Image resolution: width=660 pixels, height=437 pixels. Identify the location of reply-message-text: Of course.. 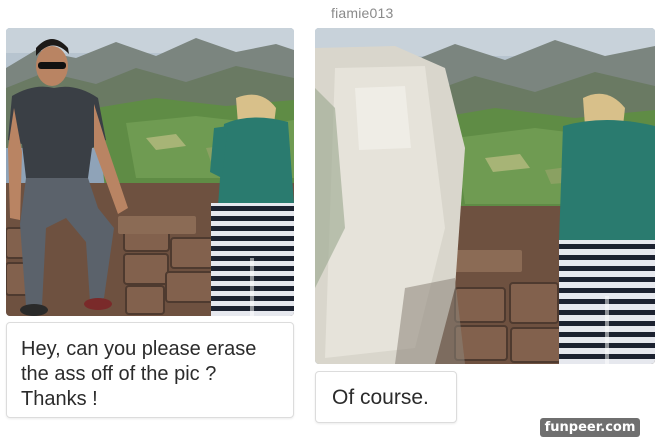
(380, 397).